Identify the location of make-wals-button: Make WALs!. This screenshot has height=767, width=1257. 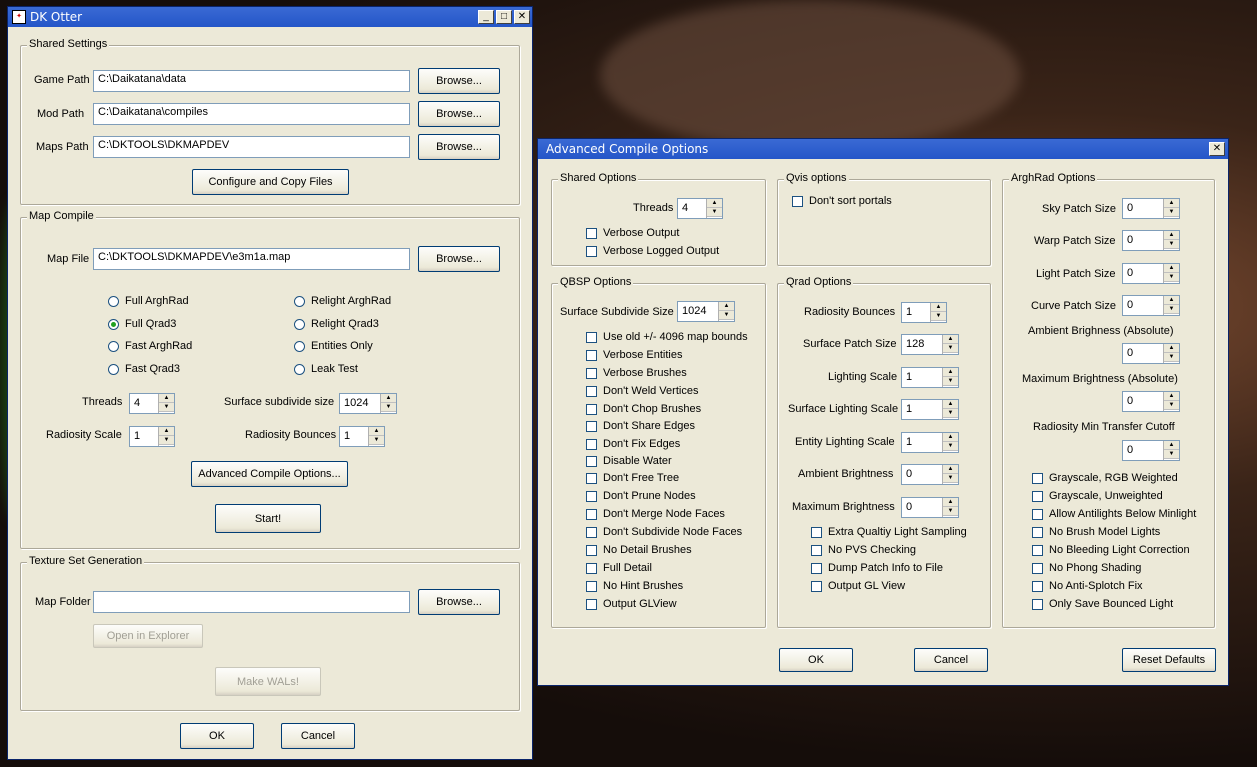
(268, 681).